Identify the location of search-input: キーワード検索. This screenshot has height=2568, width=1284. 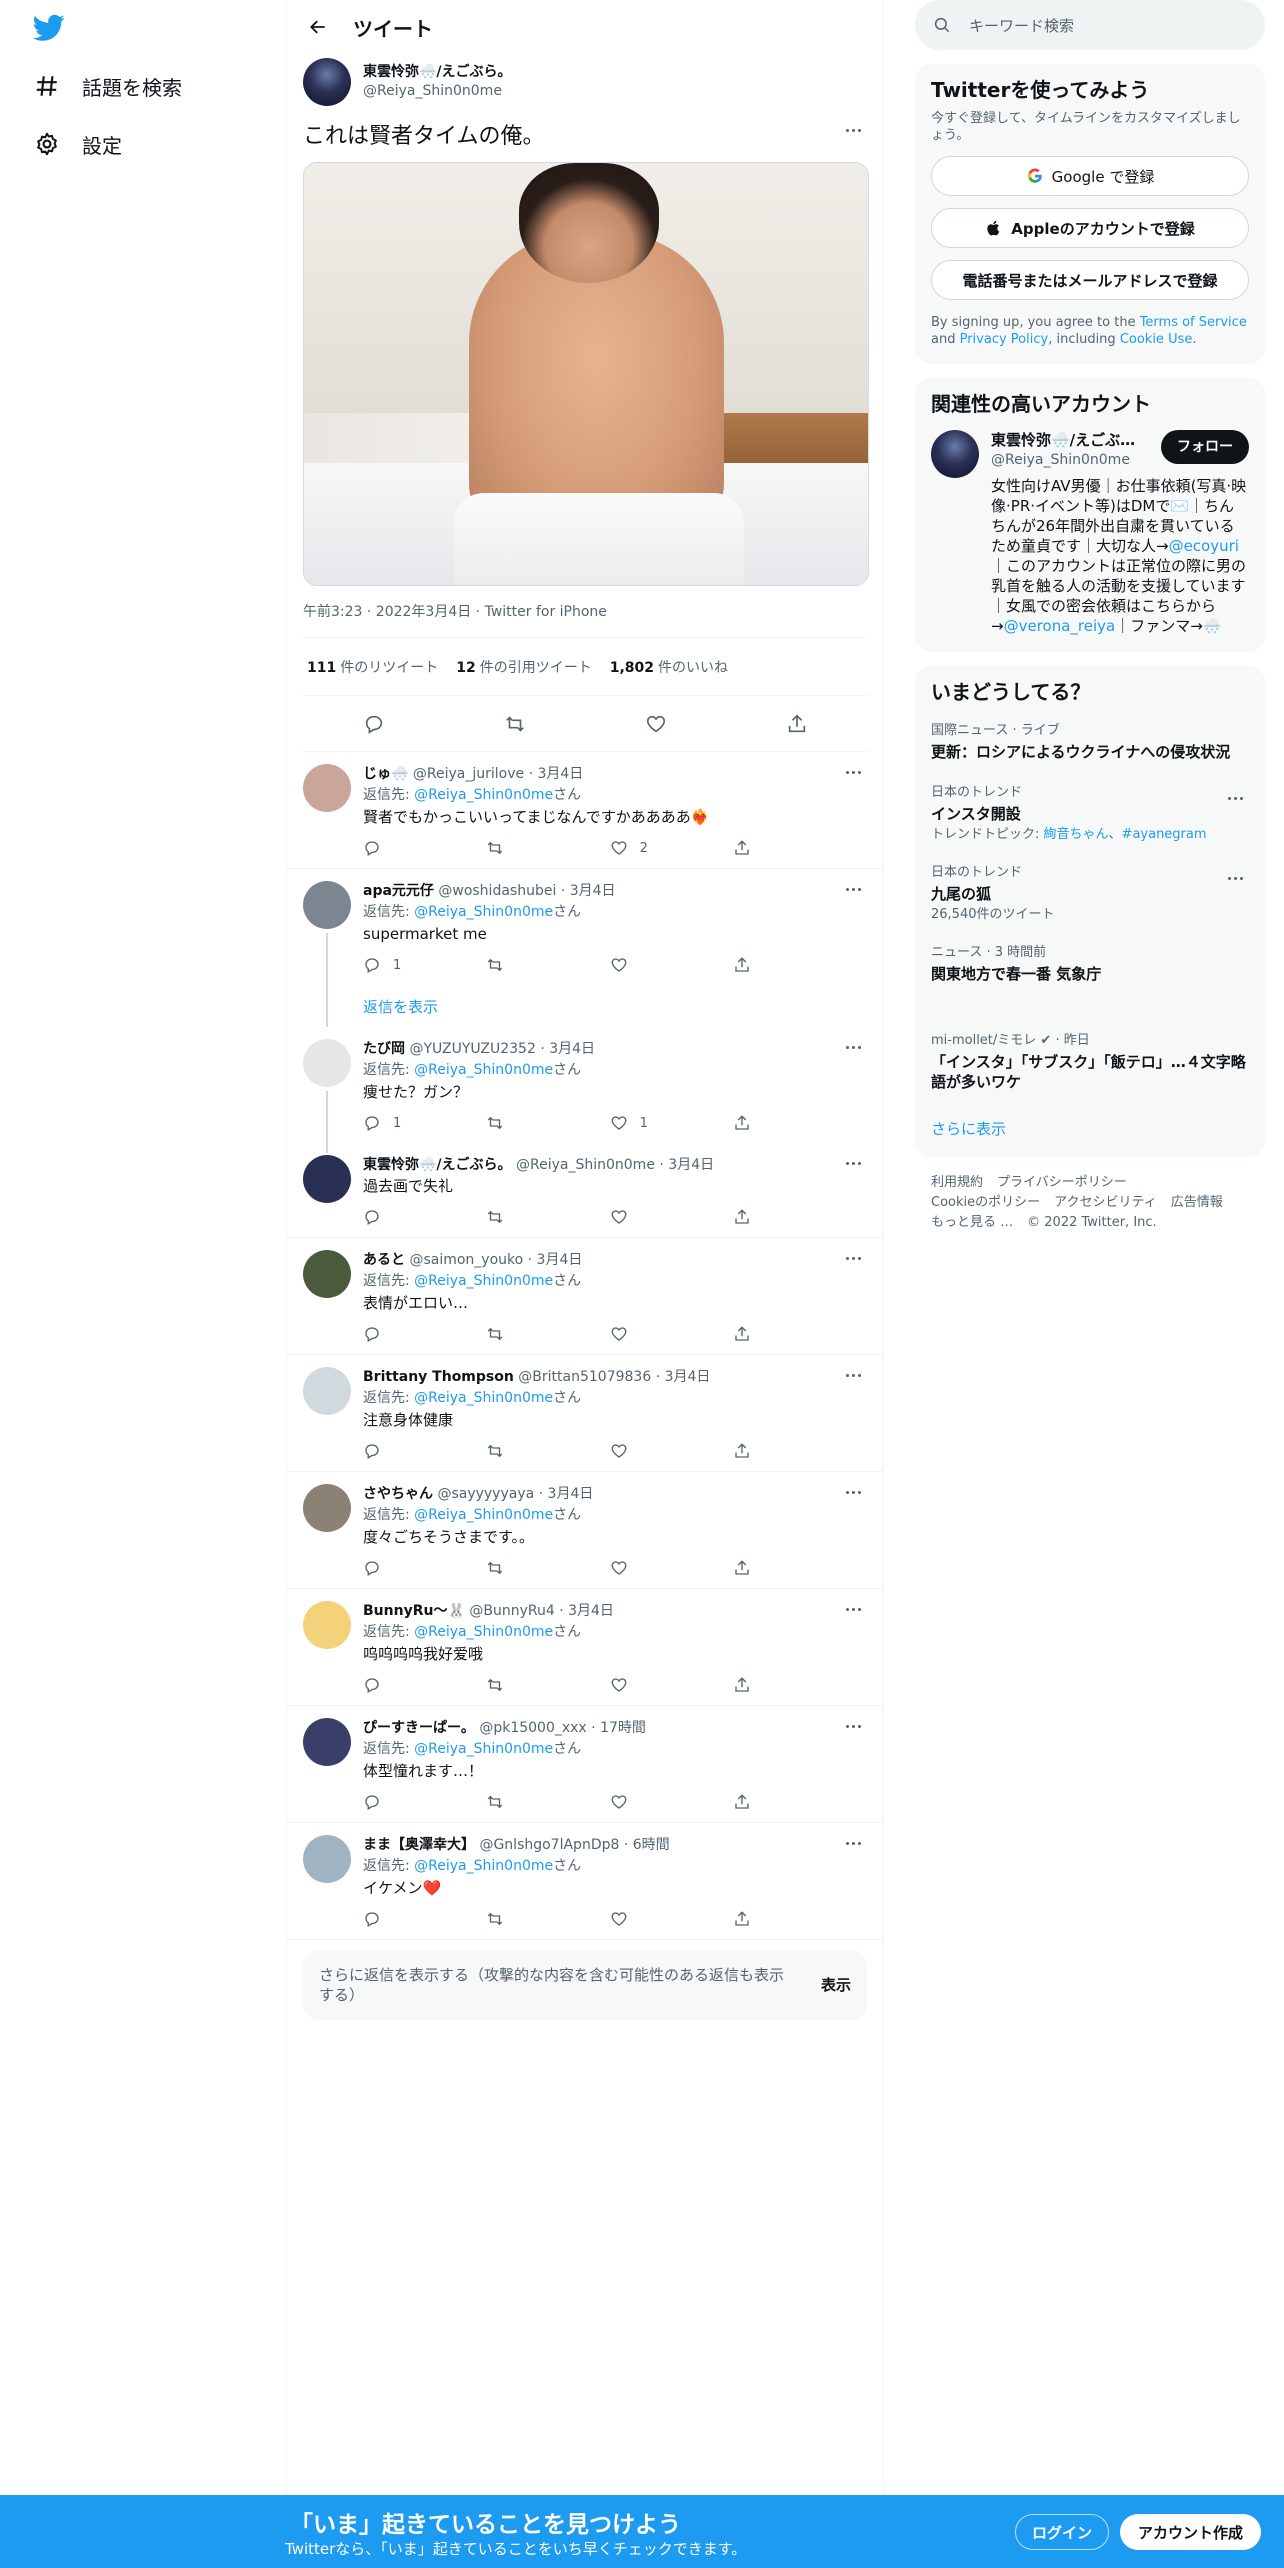
(1090, 25).